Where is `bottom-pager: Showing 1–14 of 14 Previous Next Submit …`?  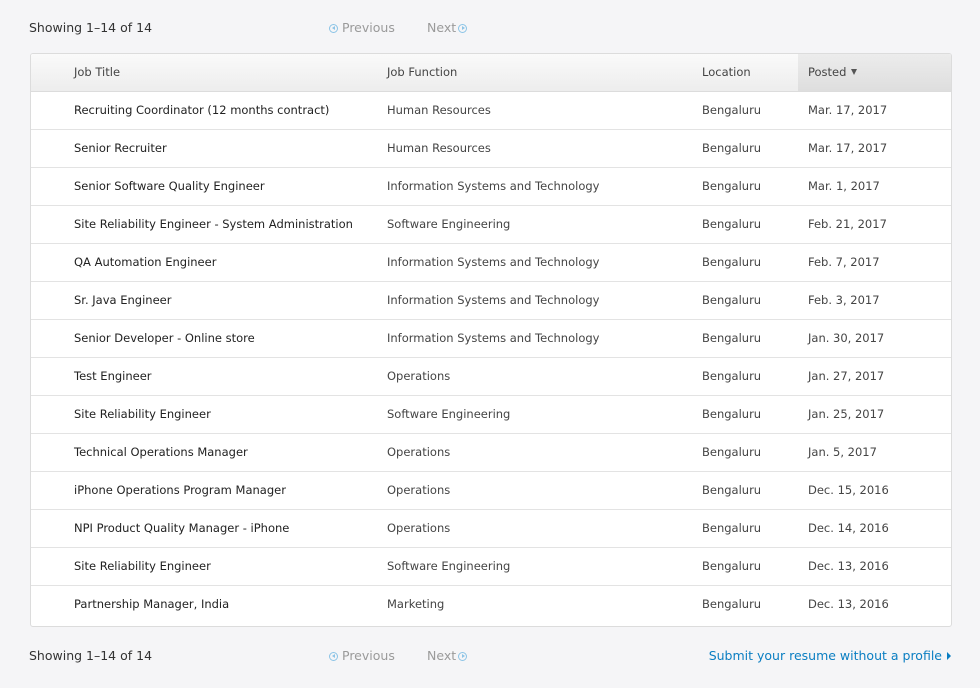
bottom-pager: Showing 1–14 of 14 Previous Next Submit … is located at coordinates (490, 656).